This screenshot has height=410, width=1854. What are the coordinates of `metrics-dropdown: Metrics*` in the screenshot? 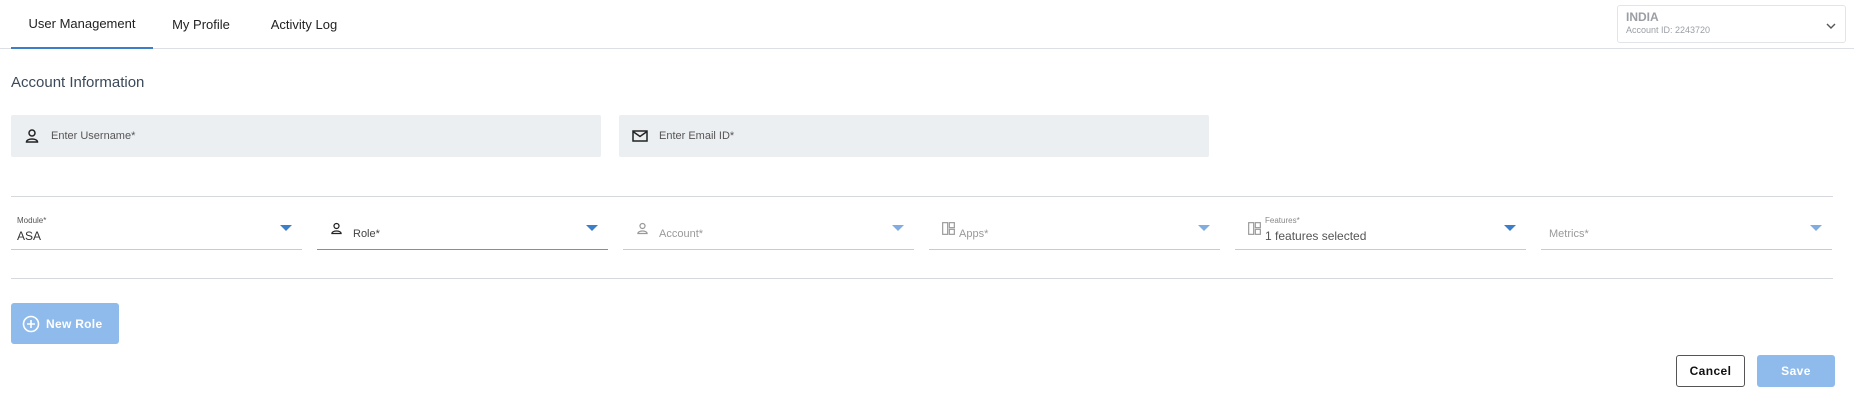 It's located at (1686, 231).